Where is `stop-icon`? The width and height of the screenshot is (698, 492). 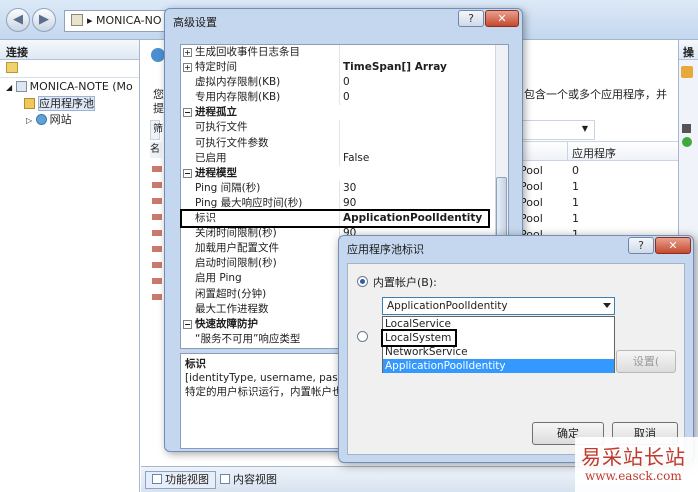 stop-icon is located at coordinates (686, 128).